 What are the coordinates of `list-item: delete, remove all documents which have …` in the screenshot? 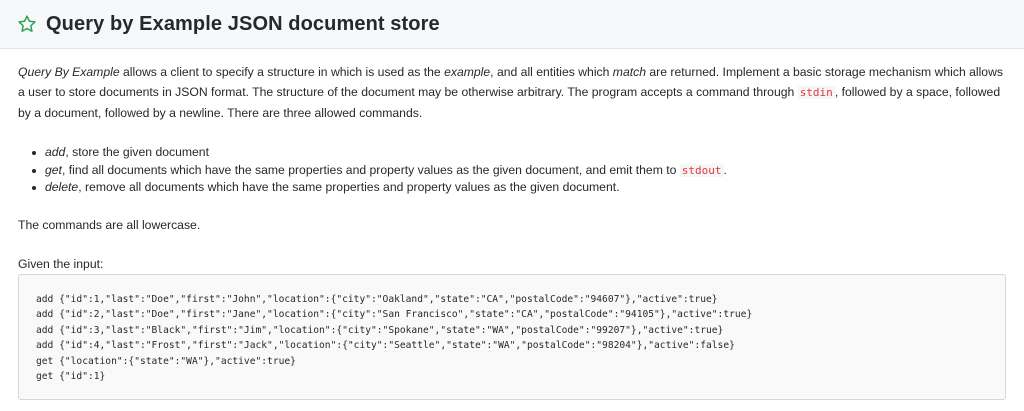 It's located at (379, 188).